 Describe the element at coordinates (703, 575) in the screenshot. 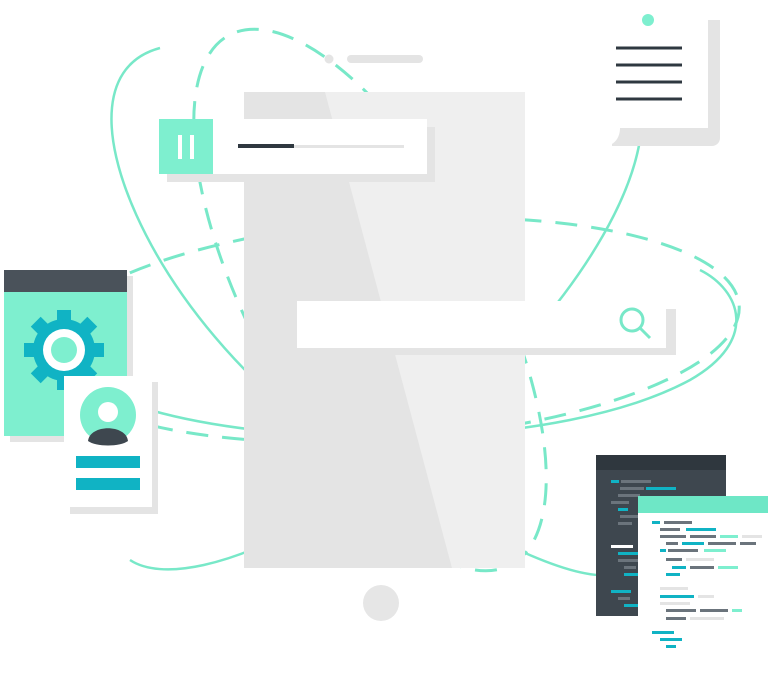

I see `code-editor-light` at that location.